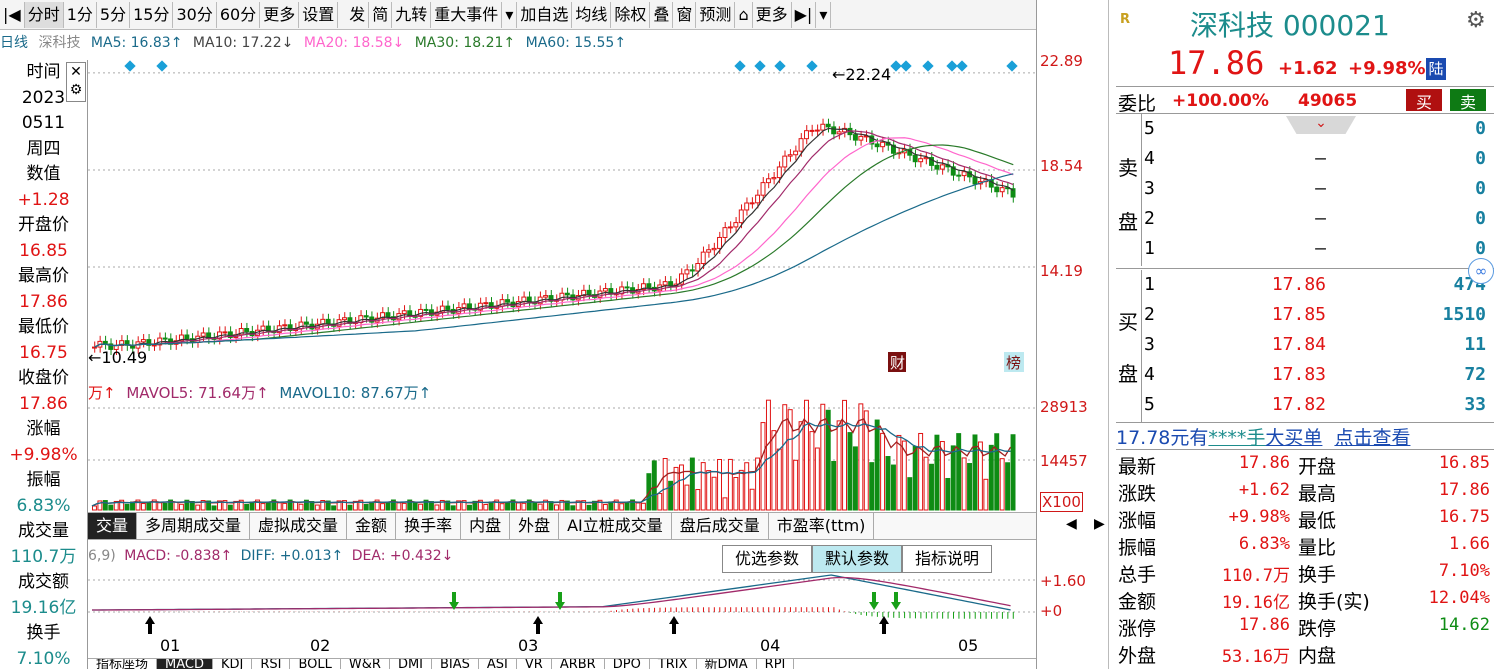 This screenshot has height=669, width=1494. Describe the element at coordinates (1318, 159) in the screenshot. I see `asks-level-row: 4 – 0` at that location.